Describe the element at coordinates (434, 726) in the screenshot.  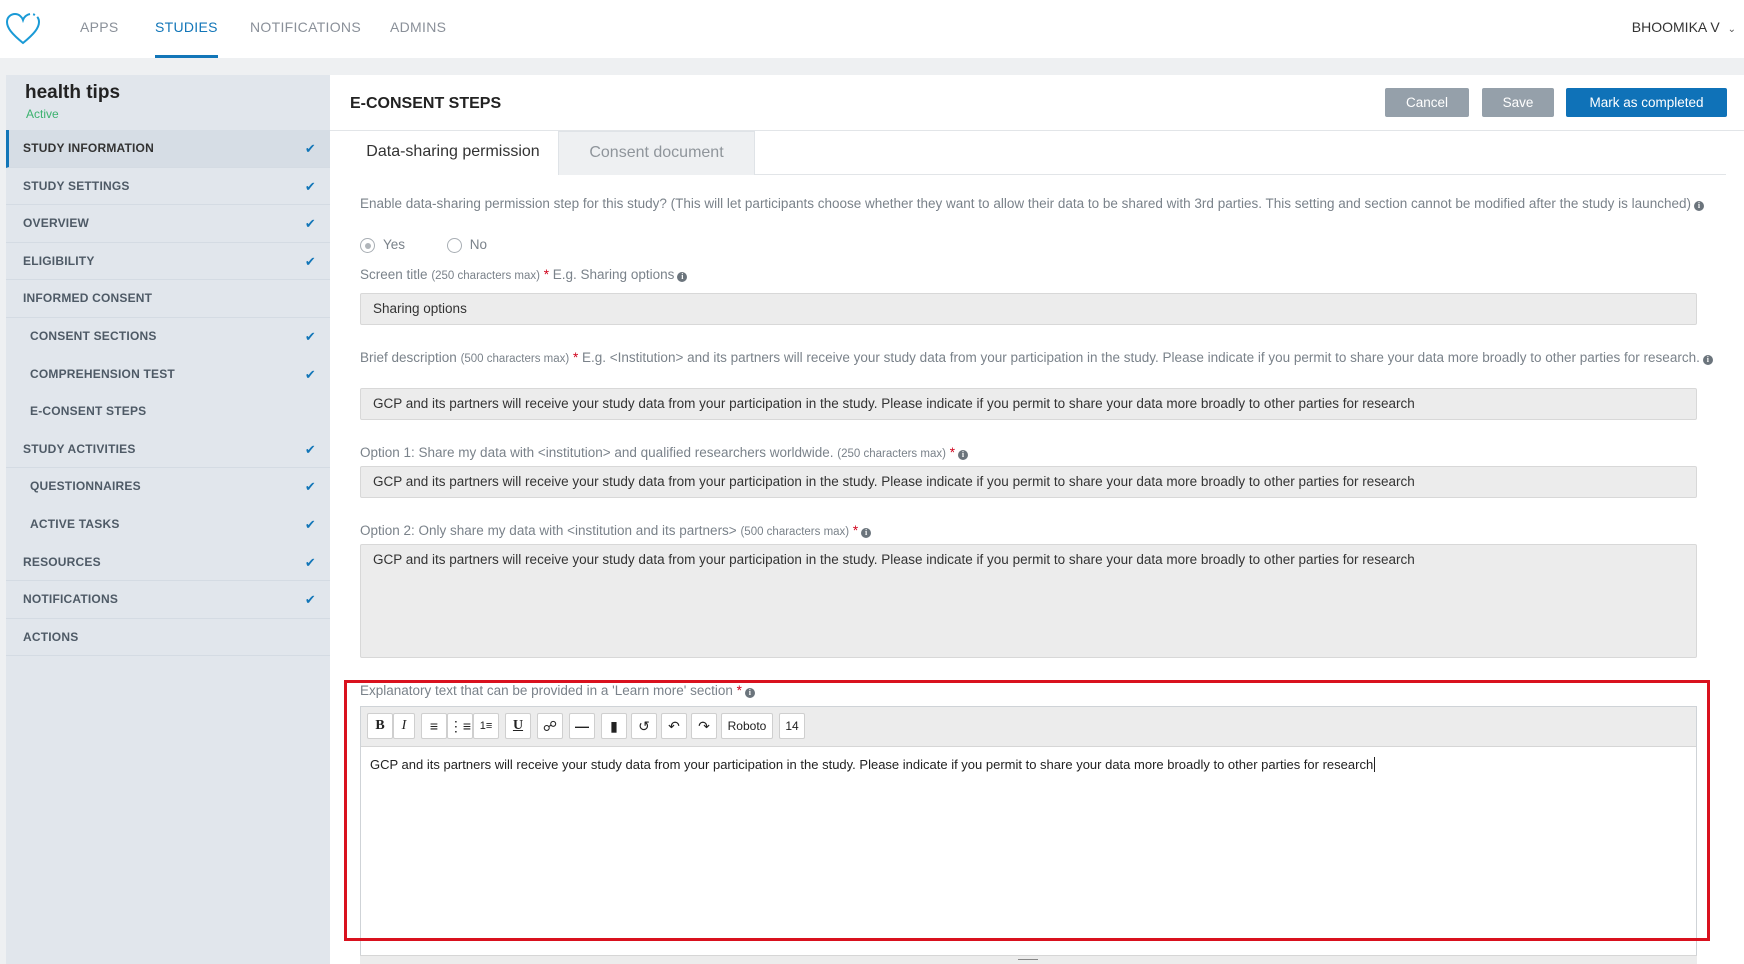
I see `align-left-button: ≡` at that location.